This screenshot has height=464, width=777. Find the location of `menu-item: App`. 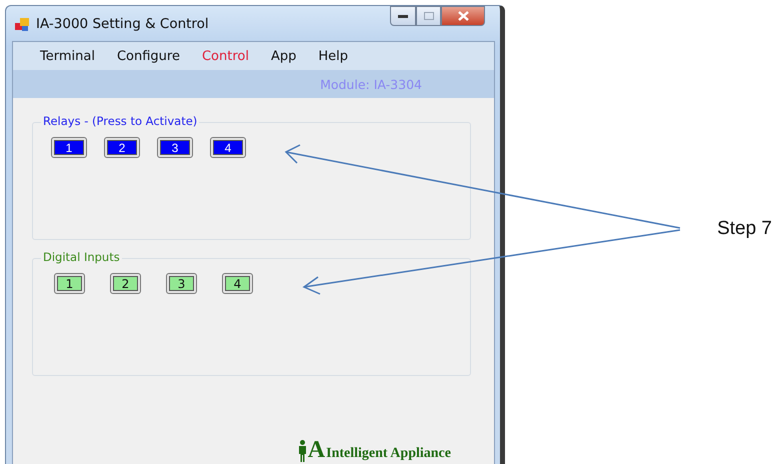

menu-item: App is located at coordinates (284, 56).